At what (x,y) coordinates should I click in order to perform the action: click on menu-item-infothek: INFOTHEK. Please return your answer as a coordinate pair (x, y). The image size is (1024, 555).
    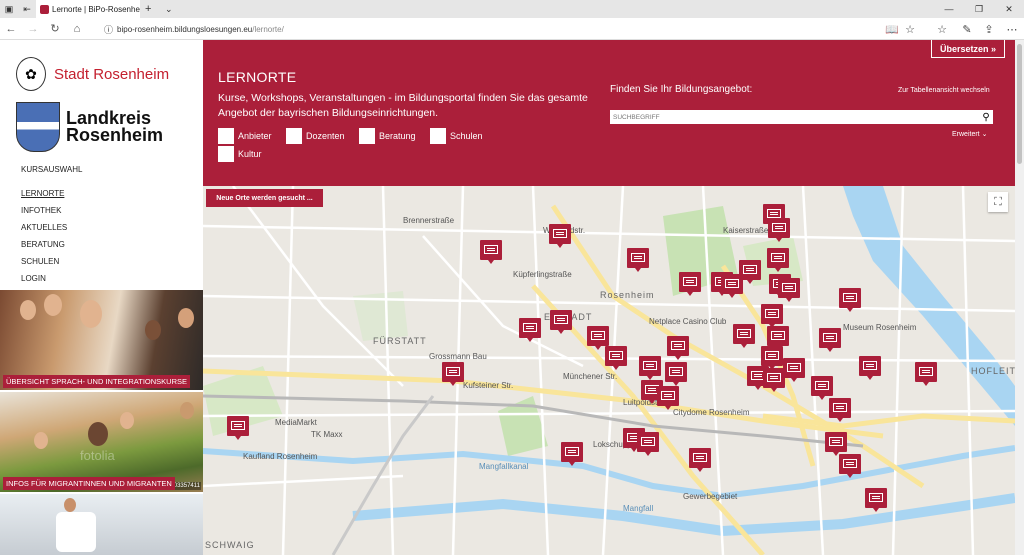
    Looking at the image, I should click on (52, 213).